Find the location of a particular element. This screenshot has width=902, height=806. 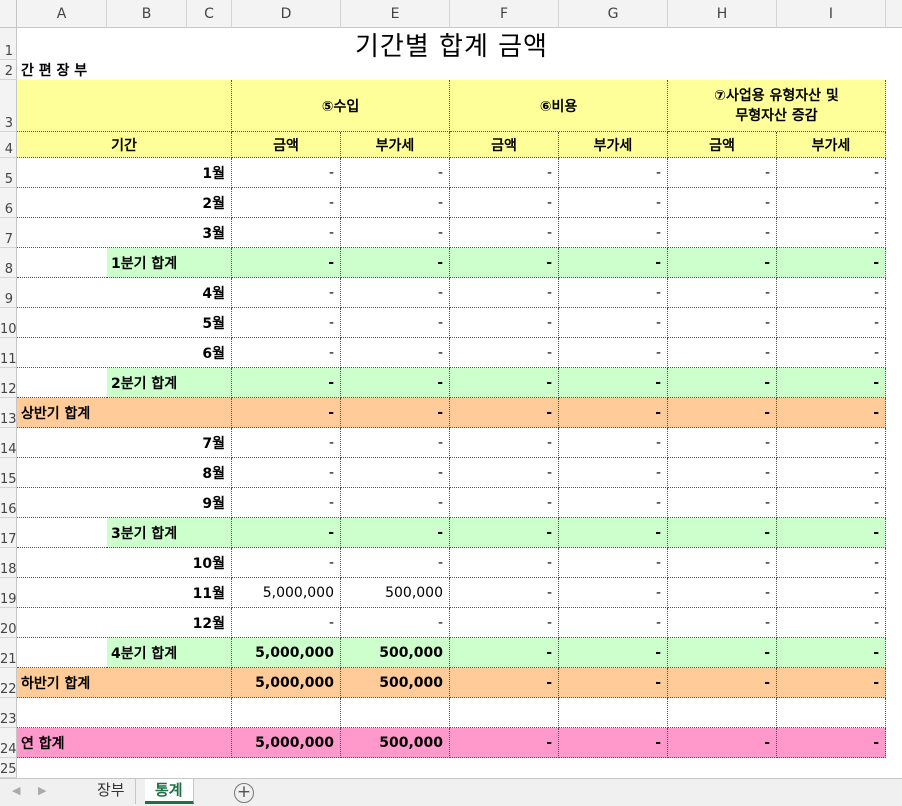

period-label: 9월 is located at coordinates (124, 503).